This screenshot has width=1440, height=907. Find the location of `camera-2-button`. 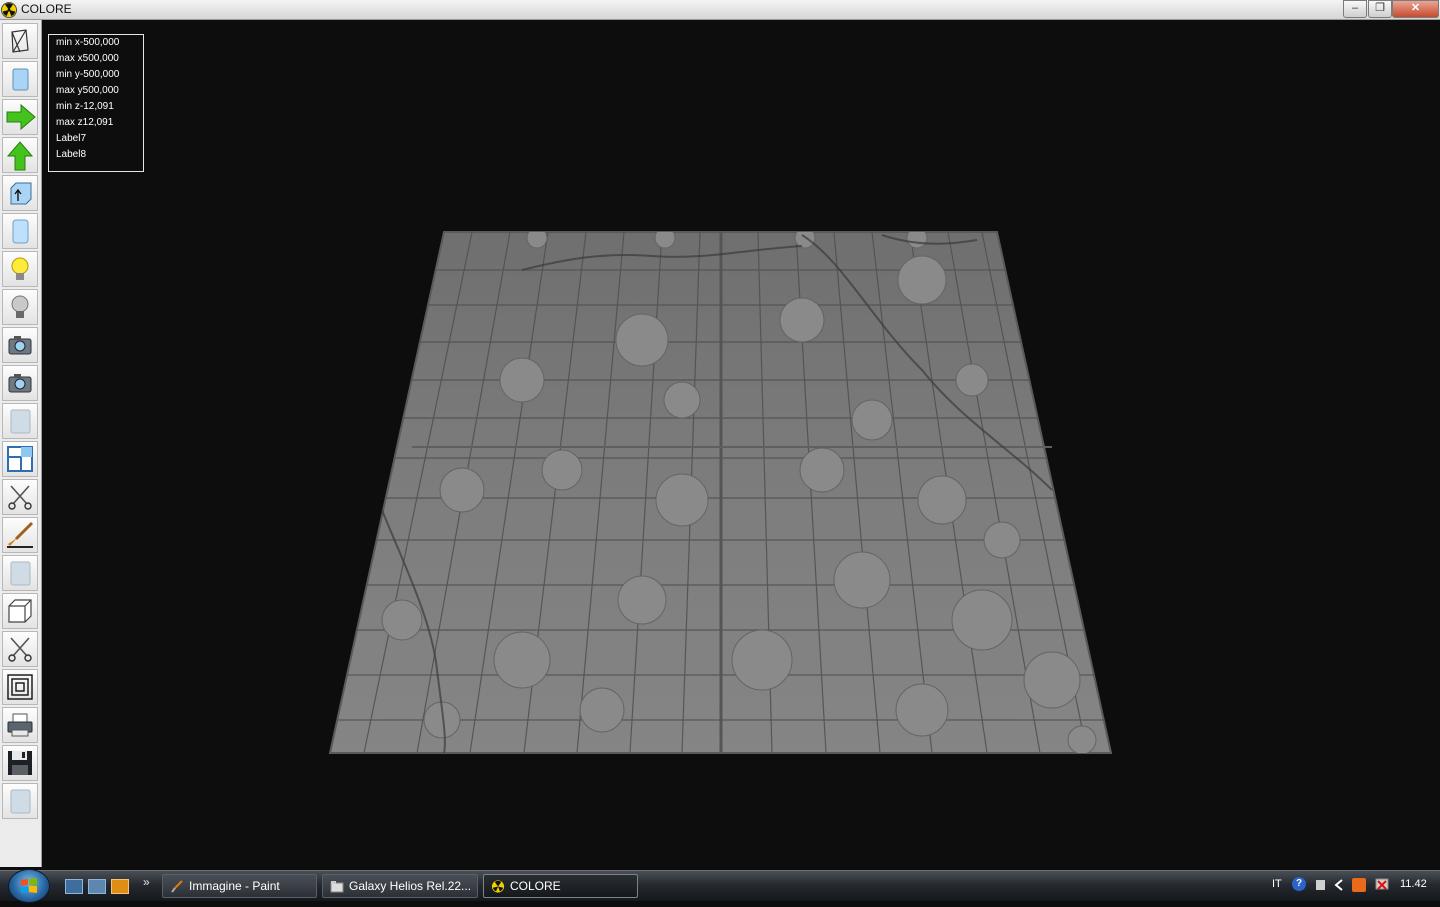

camera-2-button is located at coordinates (20, 383).